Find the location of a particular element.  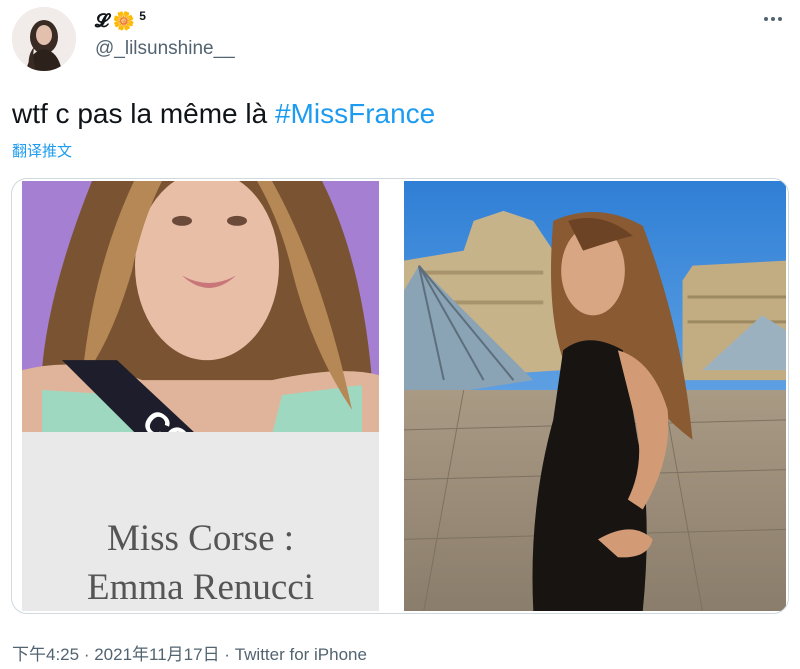

avatar-image is located at coordinates (44, 39).